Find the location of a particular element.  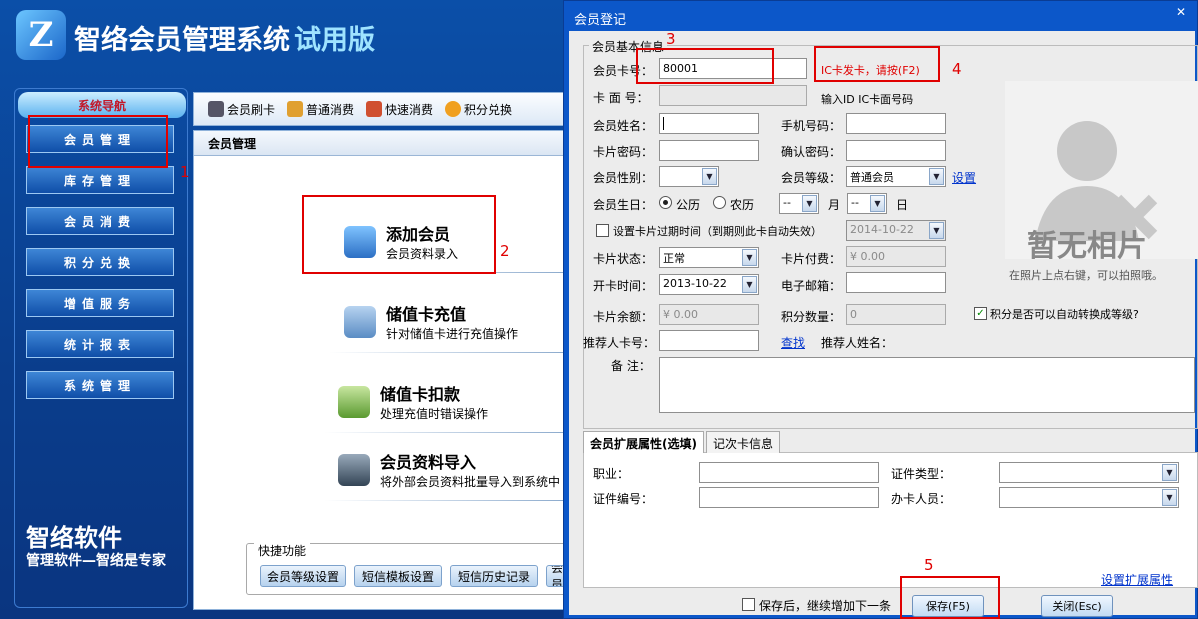

day-unit: 日 is located at coordinates (902, 205).